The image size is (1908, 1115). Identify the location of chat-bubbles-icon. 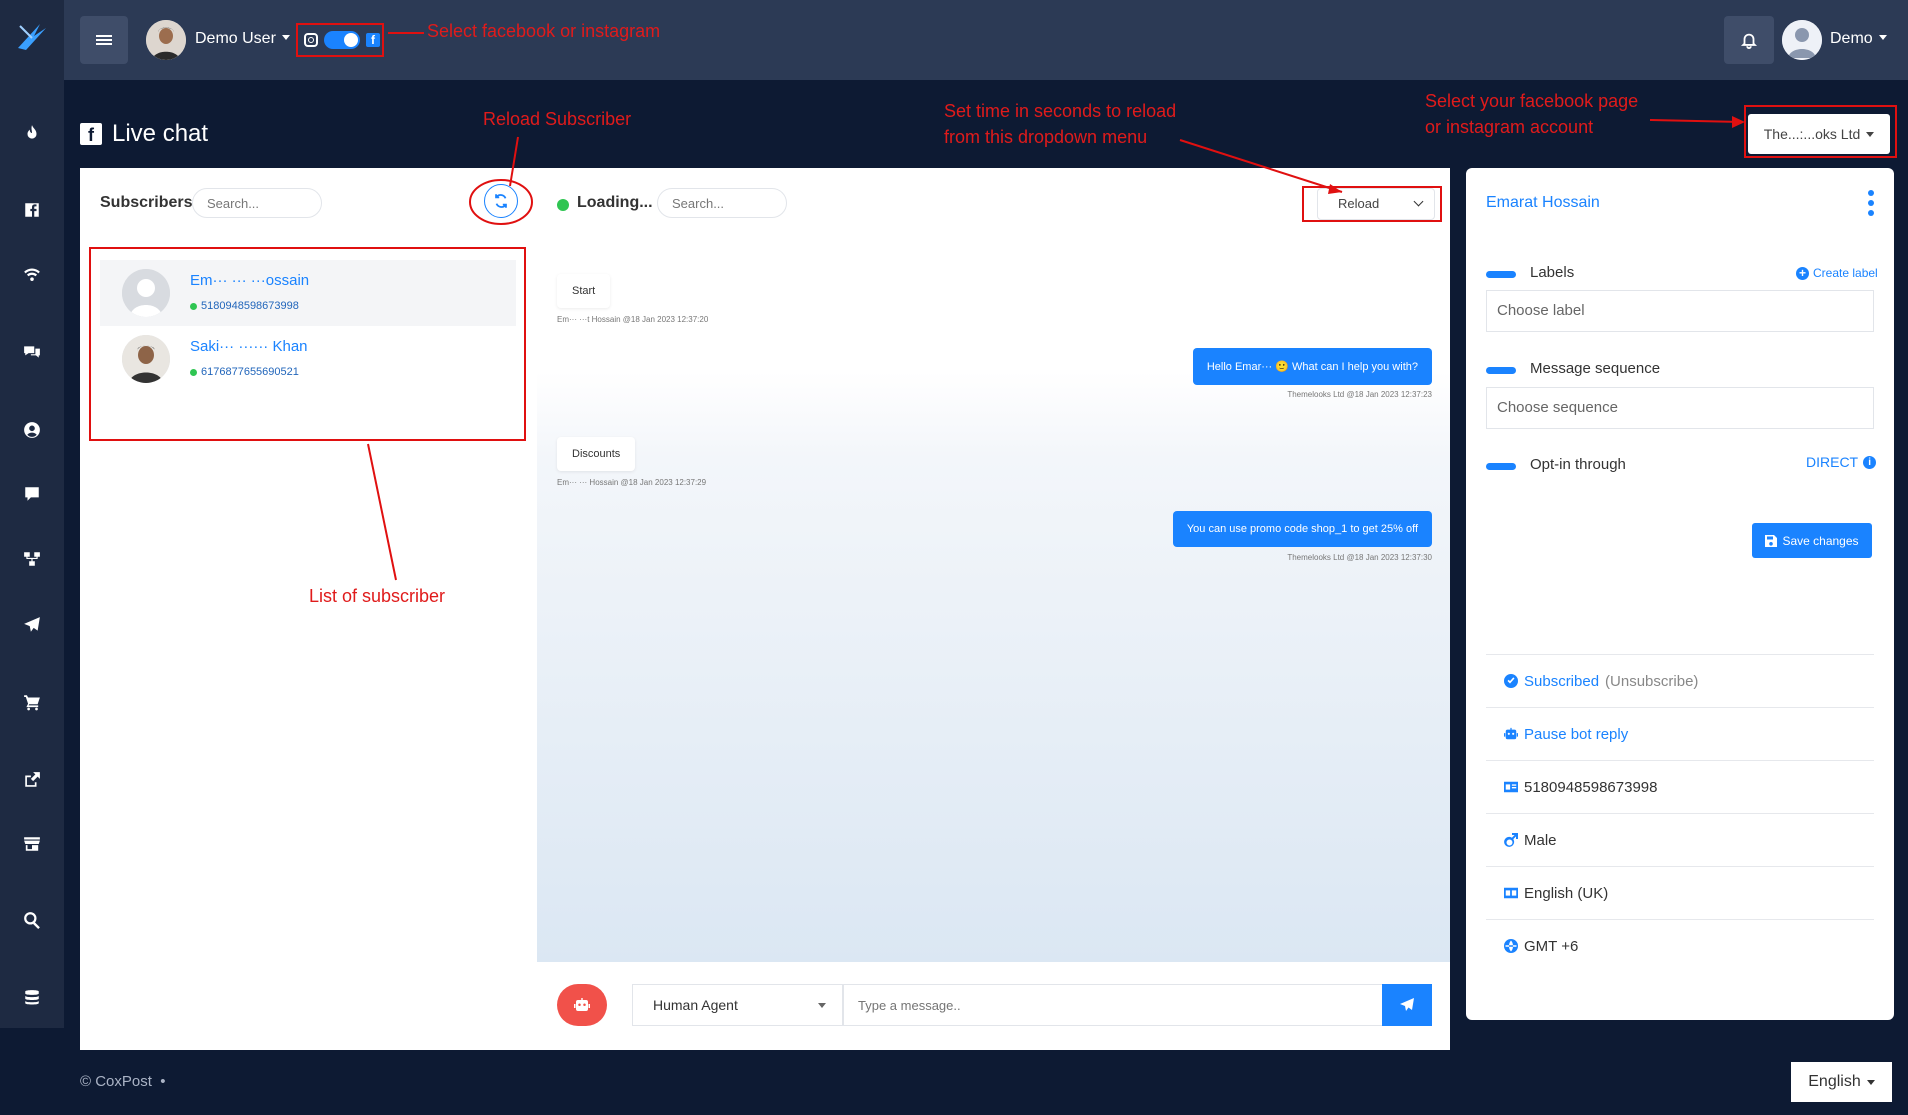
(32, 352).